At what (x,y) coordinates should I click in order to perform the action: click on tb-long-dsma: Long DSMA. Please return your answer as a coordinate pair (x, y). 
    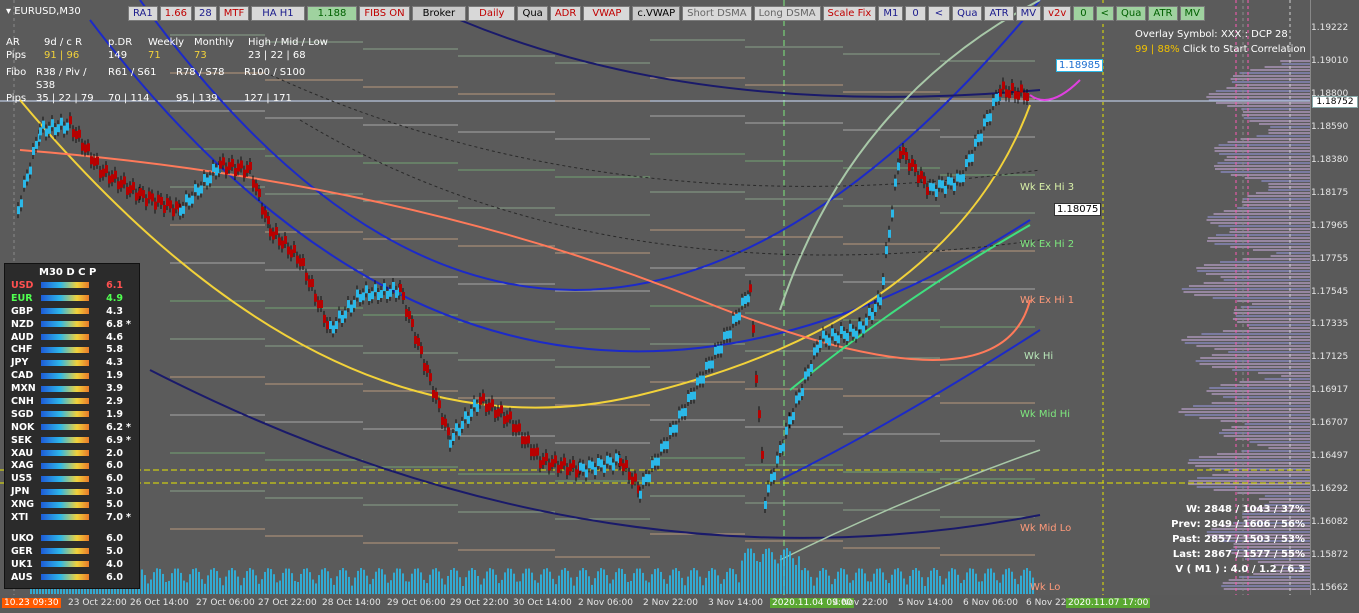
    Looking at the image, I should click on (787, 13).